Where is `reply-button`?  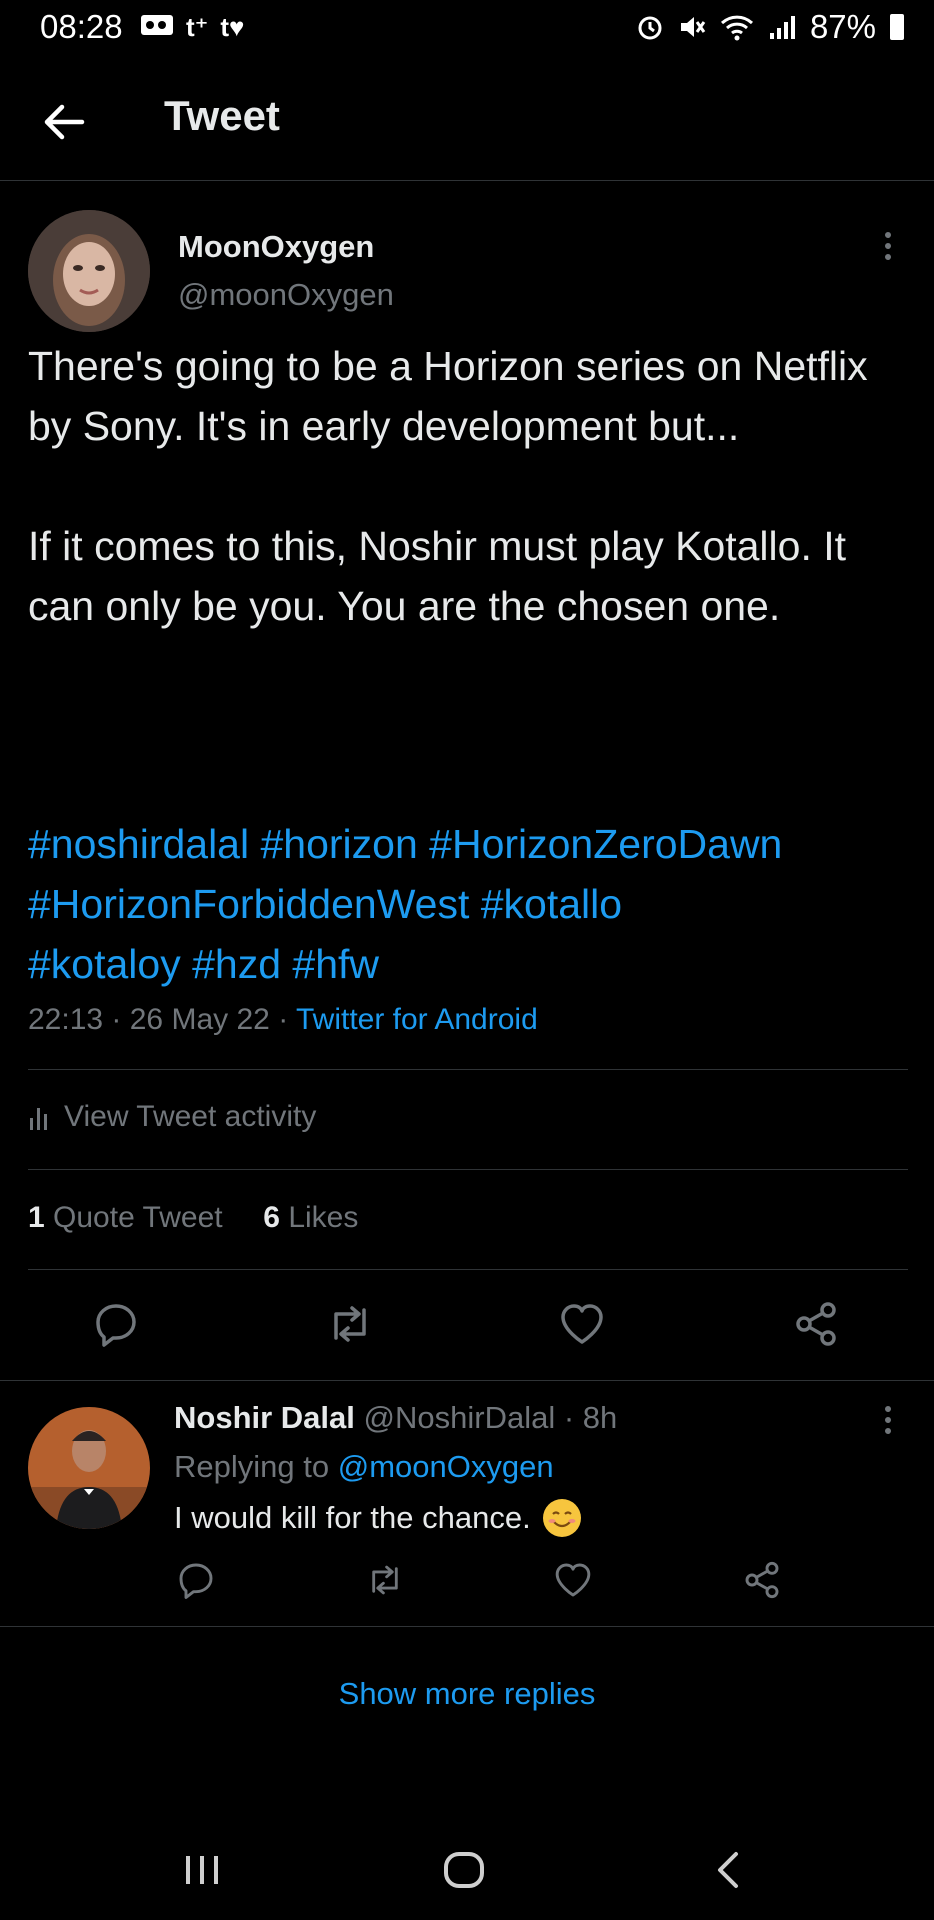 reply-button is located at coordinates (116, 1324).